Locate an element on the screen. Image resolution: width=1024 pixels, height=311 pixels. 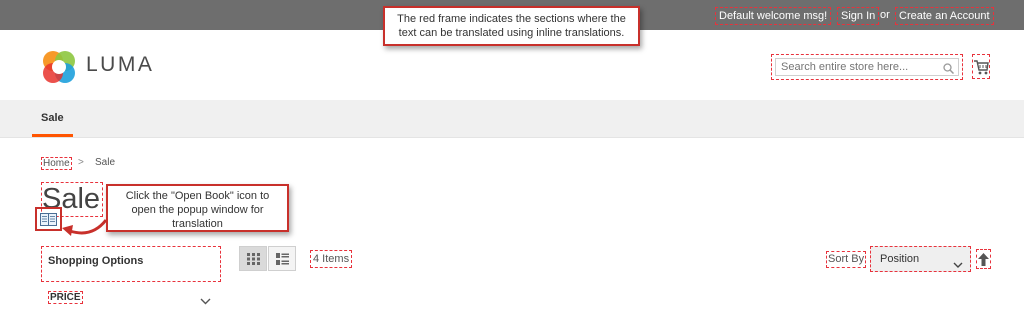
callout-line: open the popup window for is located at coordinates (197, 210).